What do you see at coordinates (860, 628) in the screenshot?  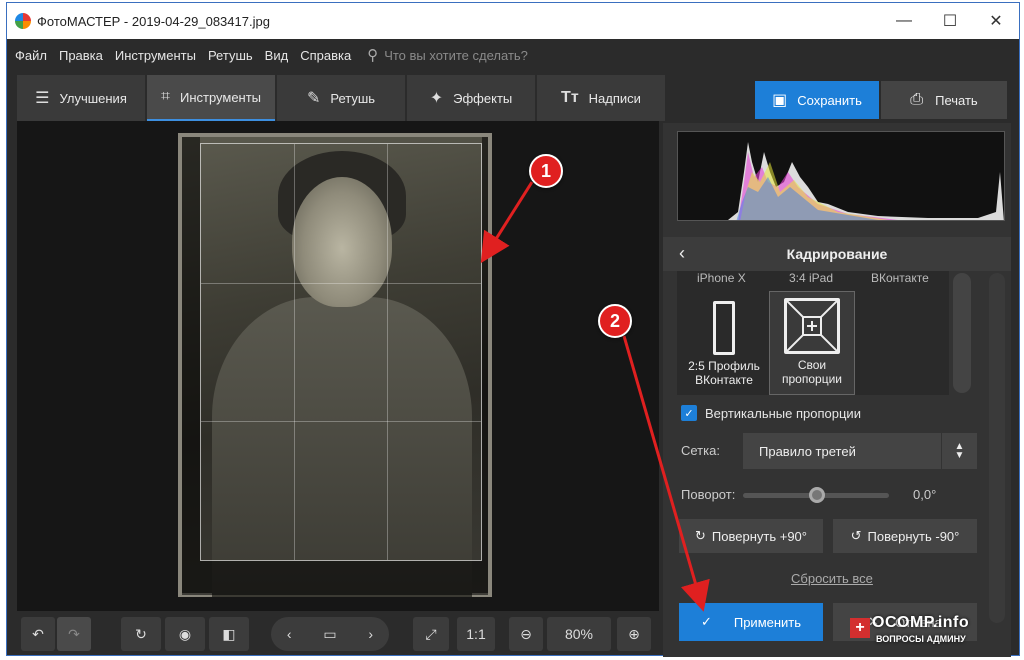 I see `watermark-logo-icon: +` at bounding box center [860, 628].